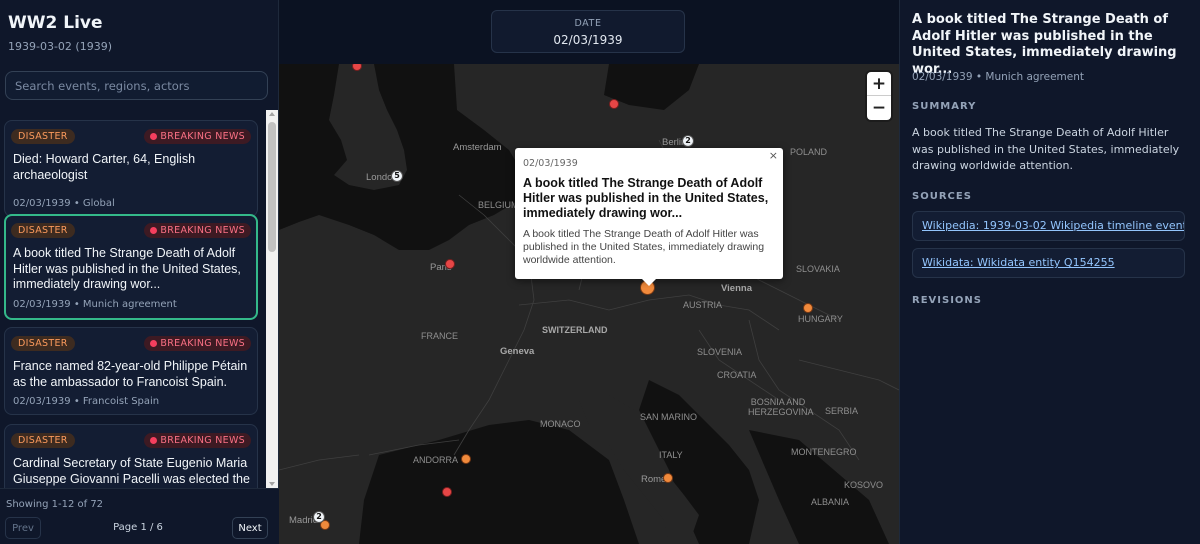 This screenshot has width=1200, height=544. What do you see at coordinates (720, 352) in the screenshot?
I see `map-label-slovenia: SLOVENIA` at bounding box center [720, 352].